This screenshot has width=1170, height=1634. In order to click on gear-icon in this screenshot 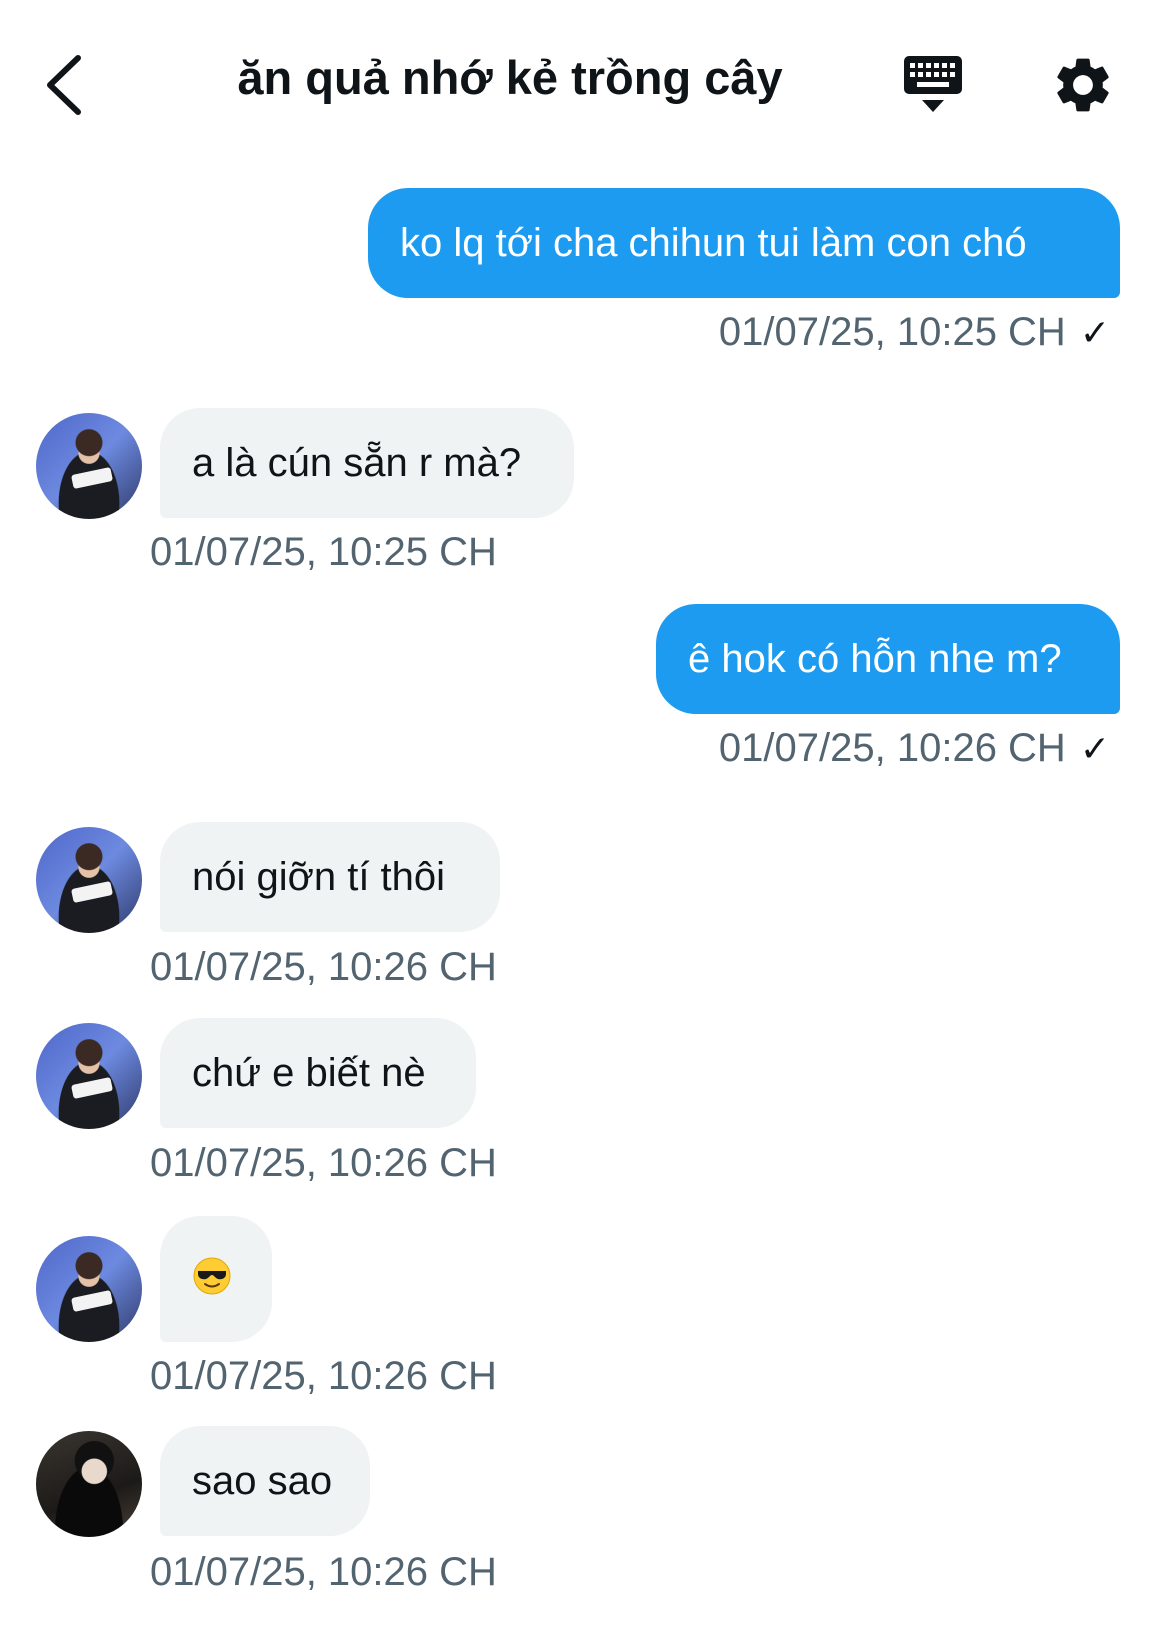, I will do `click(1083, 85)`.